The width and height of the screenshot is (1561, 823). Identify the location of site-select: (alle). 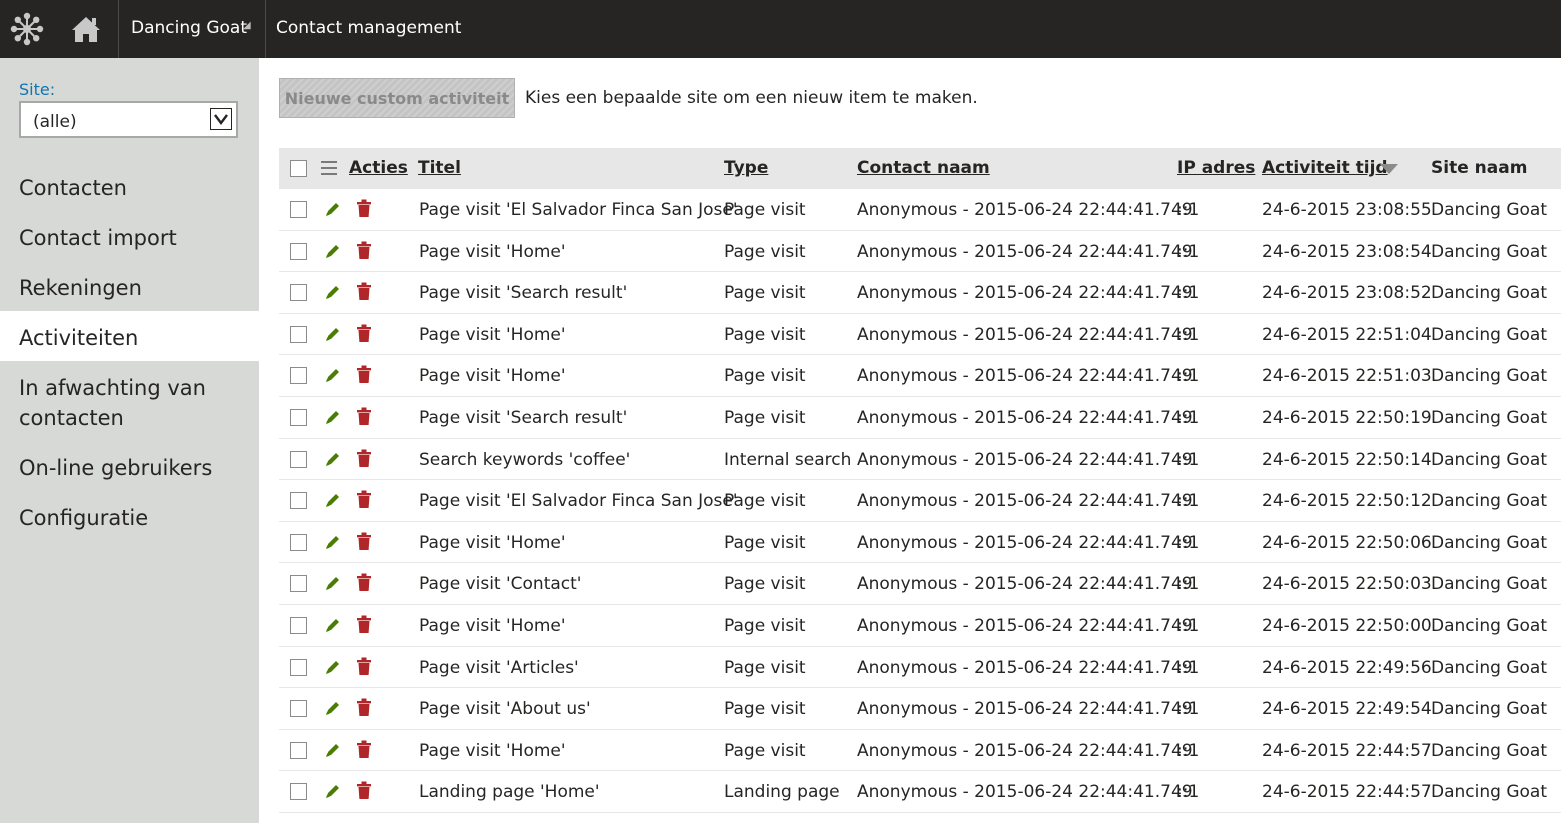
(128, 119).